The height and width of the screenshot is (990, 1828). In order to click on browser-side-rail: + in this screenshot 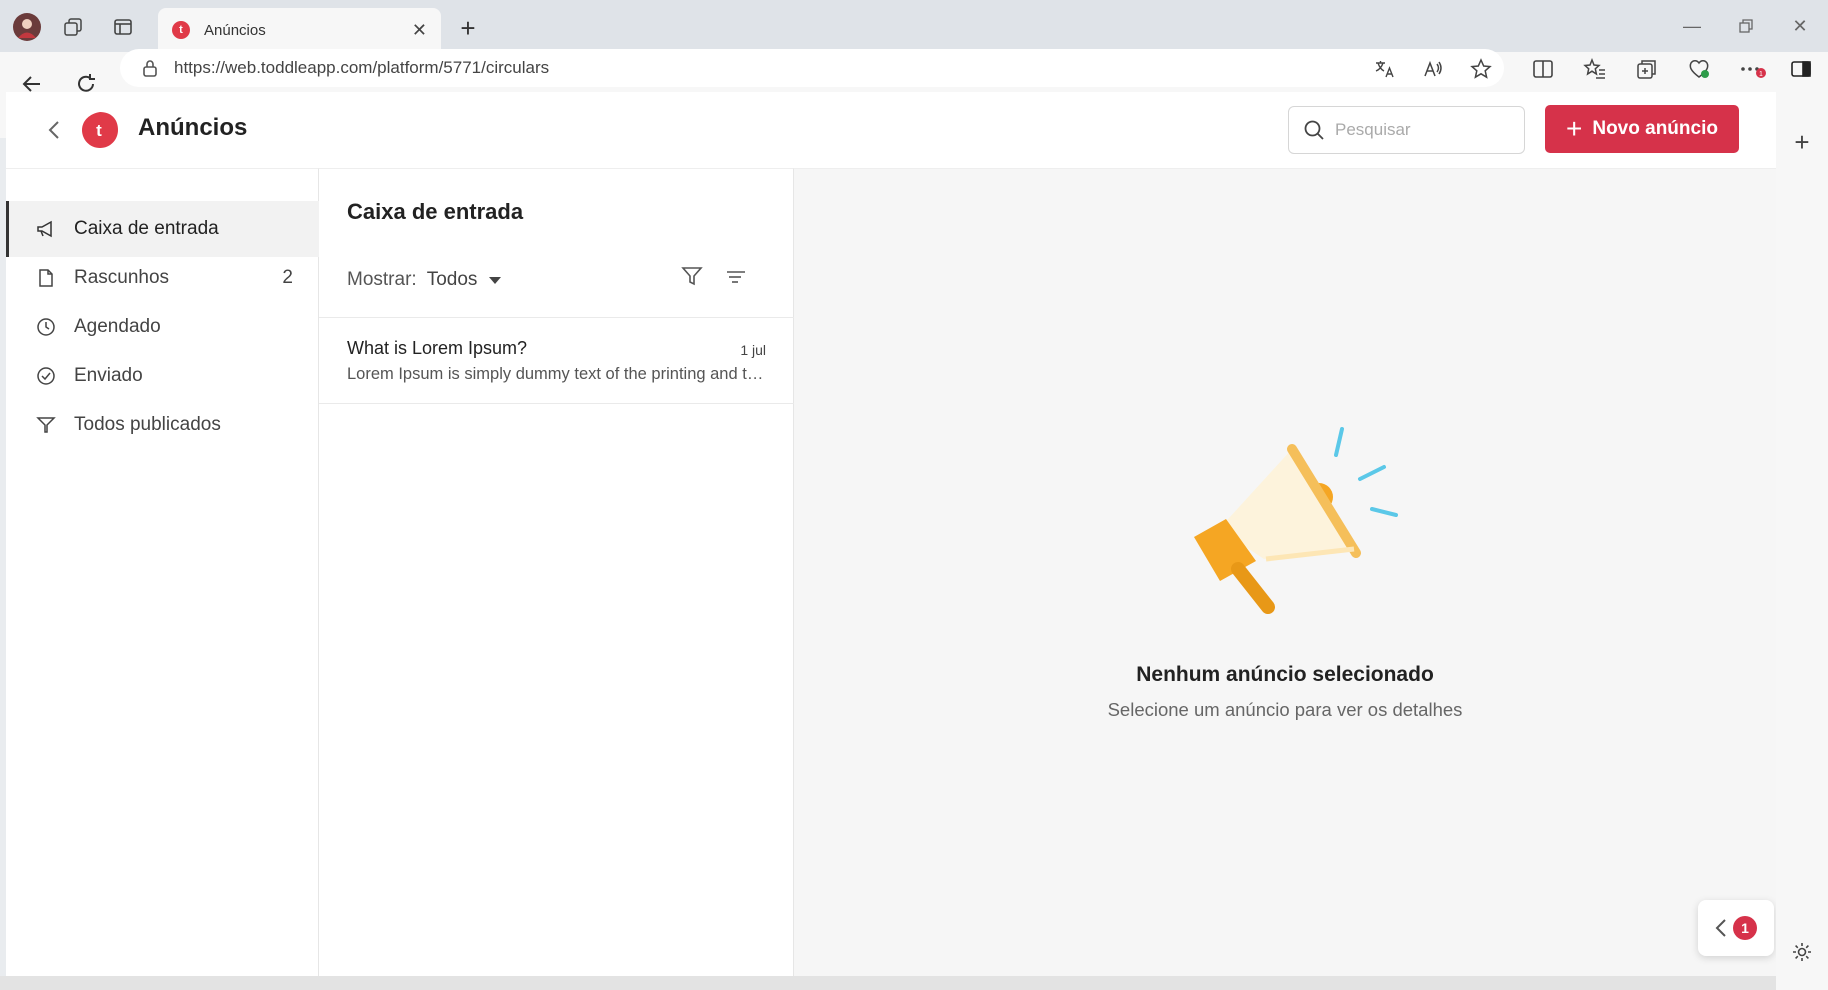, I will do `click(1802, 541)`.